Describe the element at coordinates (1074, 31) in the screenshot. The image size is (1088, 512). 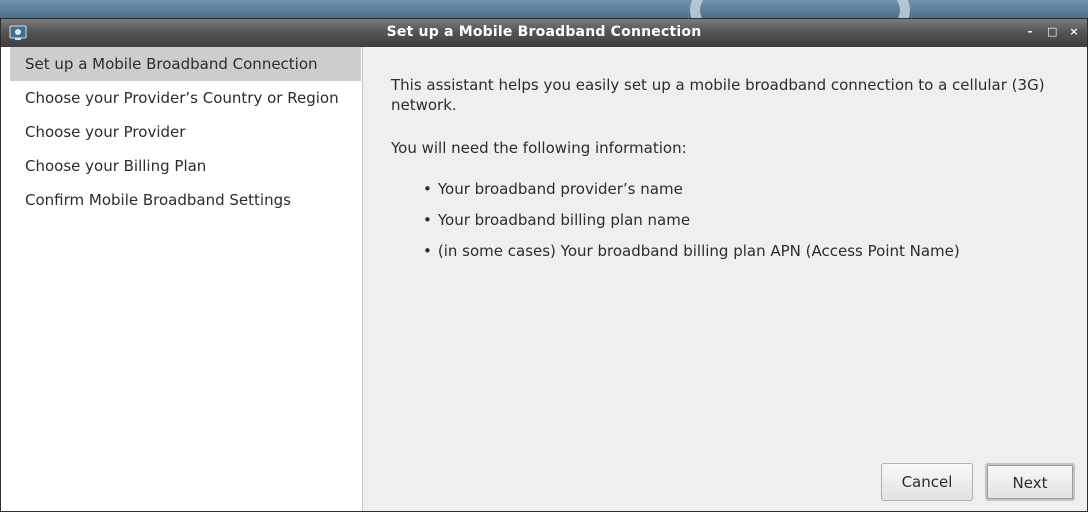
I see `close-icon: ×` at that location.